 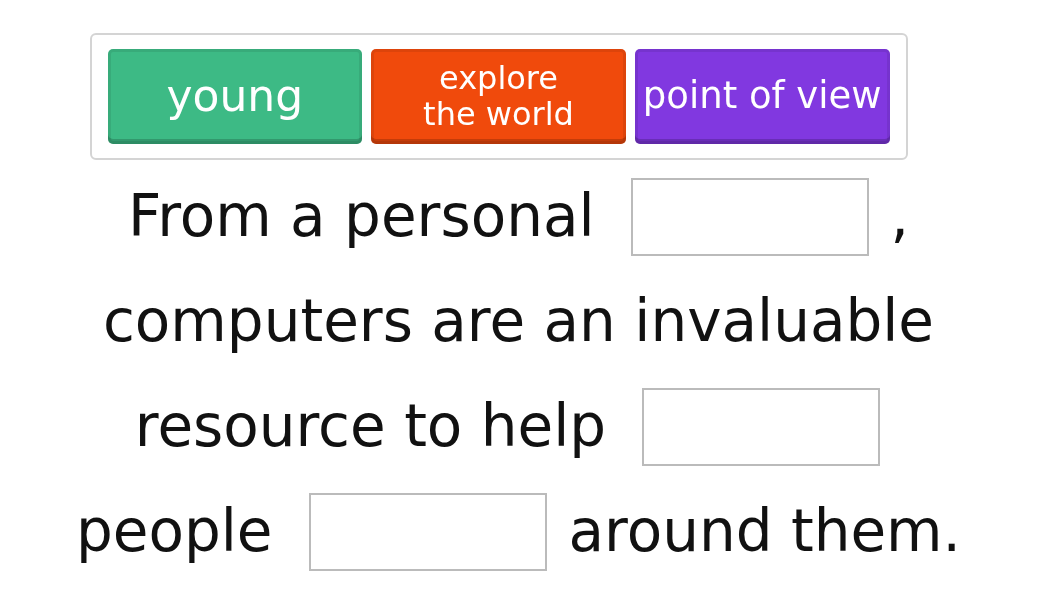 What do you see at coordinates (899, 216) in the screenshot?
I see `sentence-text: ,` at bounding box center [899, 216].